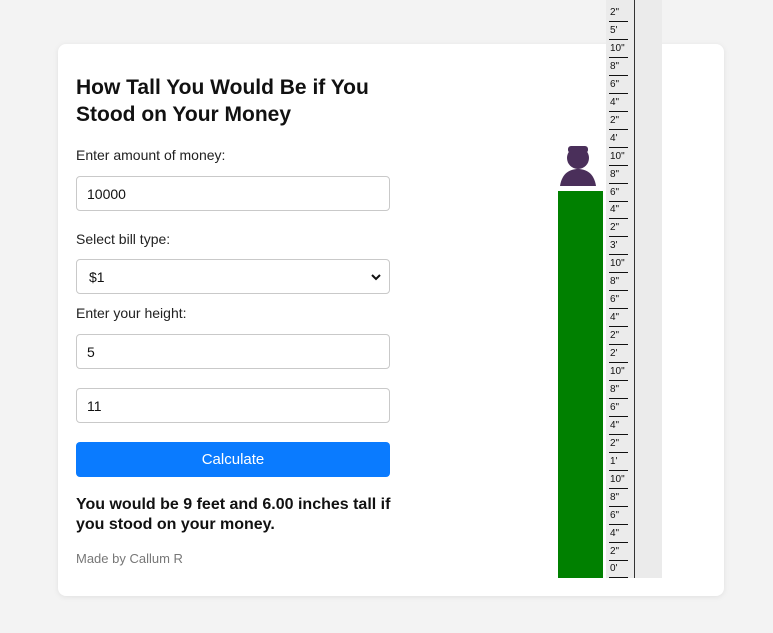 The width and height of the screenshot is (773, 633). What do you see at coordinates (618, 139) in the screenshot?
I see `ruler-tick-label: 4'` at bounding box center [618, 139].